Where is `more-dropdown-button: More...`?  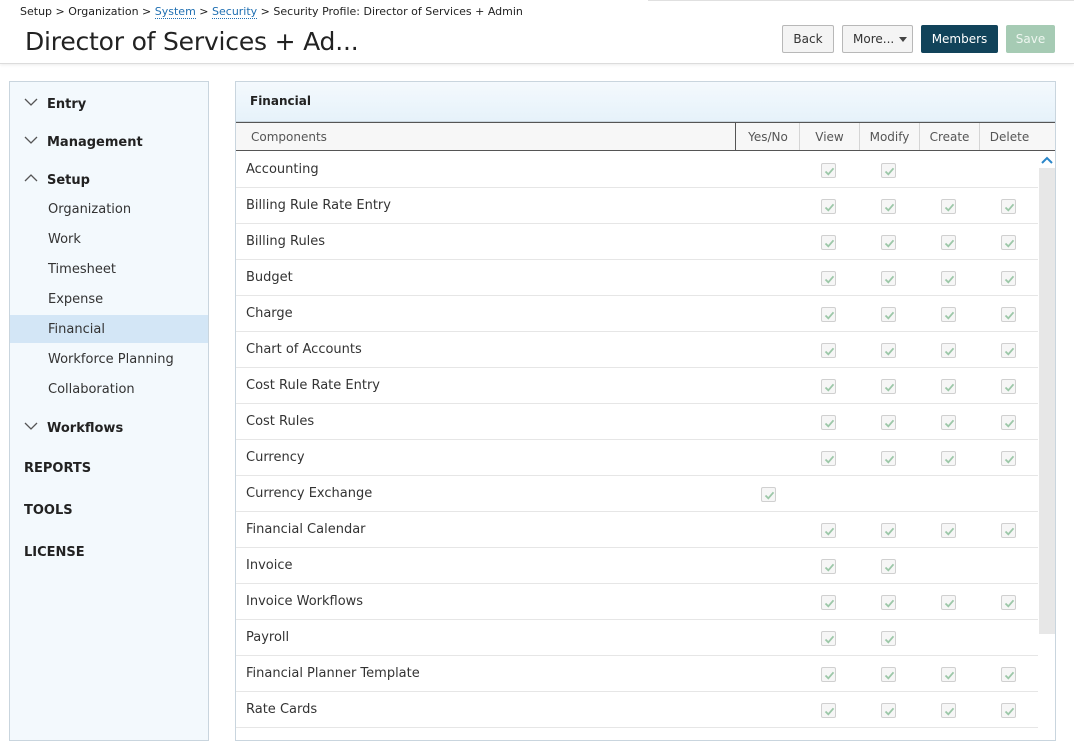 more-dropdown-button: More... is located at coordinates (877, 39).